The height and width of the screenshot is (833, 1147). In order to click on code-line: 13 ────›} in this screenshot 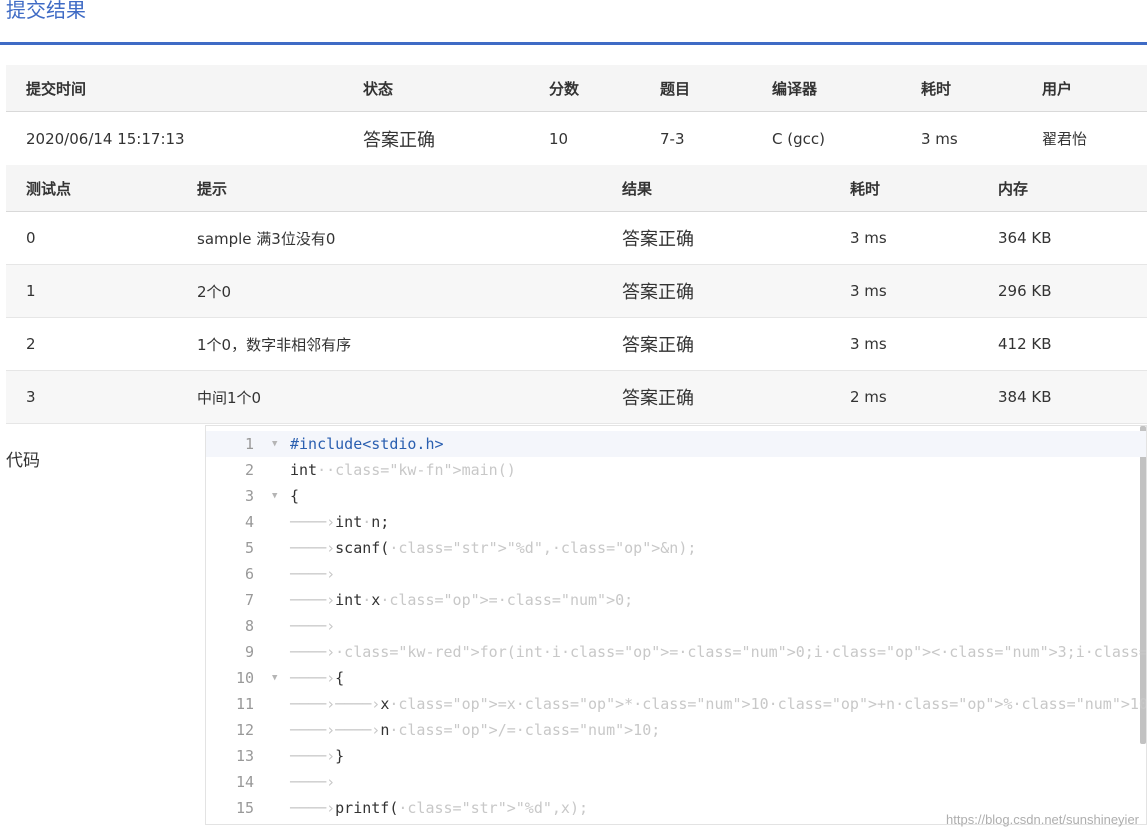, I will do `click(676, 756)`.